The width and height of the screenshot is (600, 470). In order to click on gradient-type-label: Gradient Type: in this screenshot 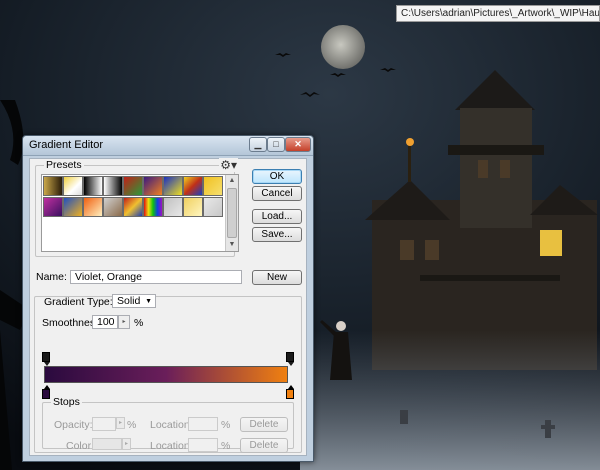, I will do `click(78, 302)`.